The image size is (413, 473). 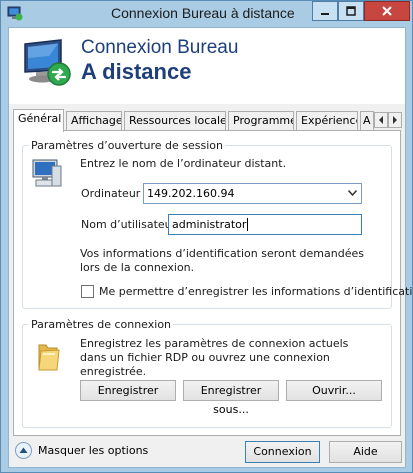 What do you see at coordinates (114, 193) in the screenshot?
I see `computer-label: Ordinateur :` at bounding box center [114, 193].